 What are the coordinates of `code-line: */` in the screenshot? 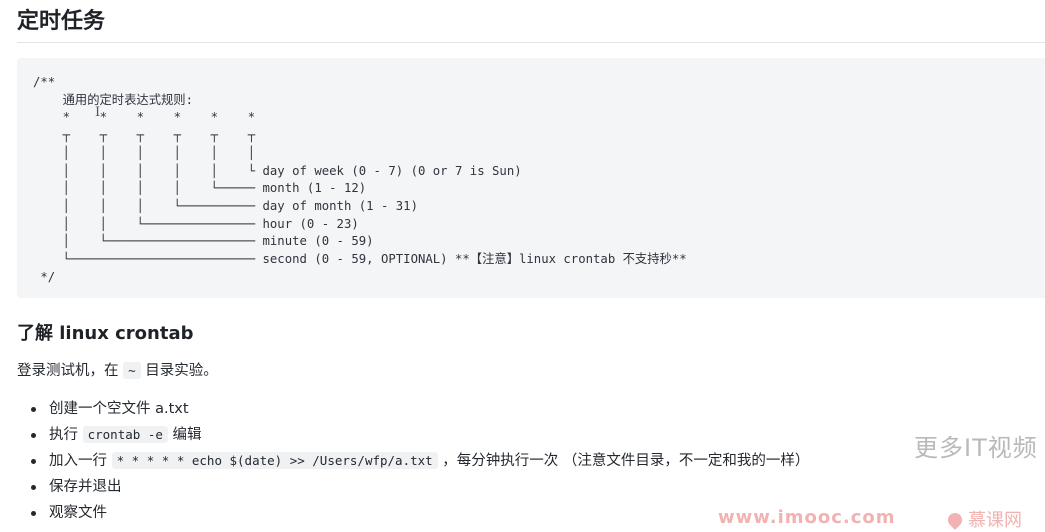 It's located at (44, 276).